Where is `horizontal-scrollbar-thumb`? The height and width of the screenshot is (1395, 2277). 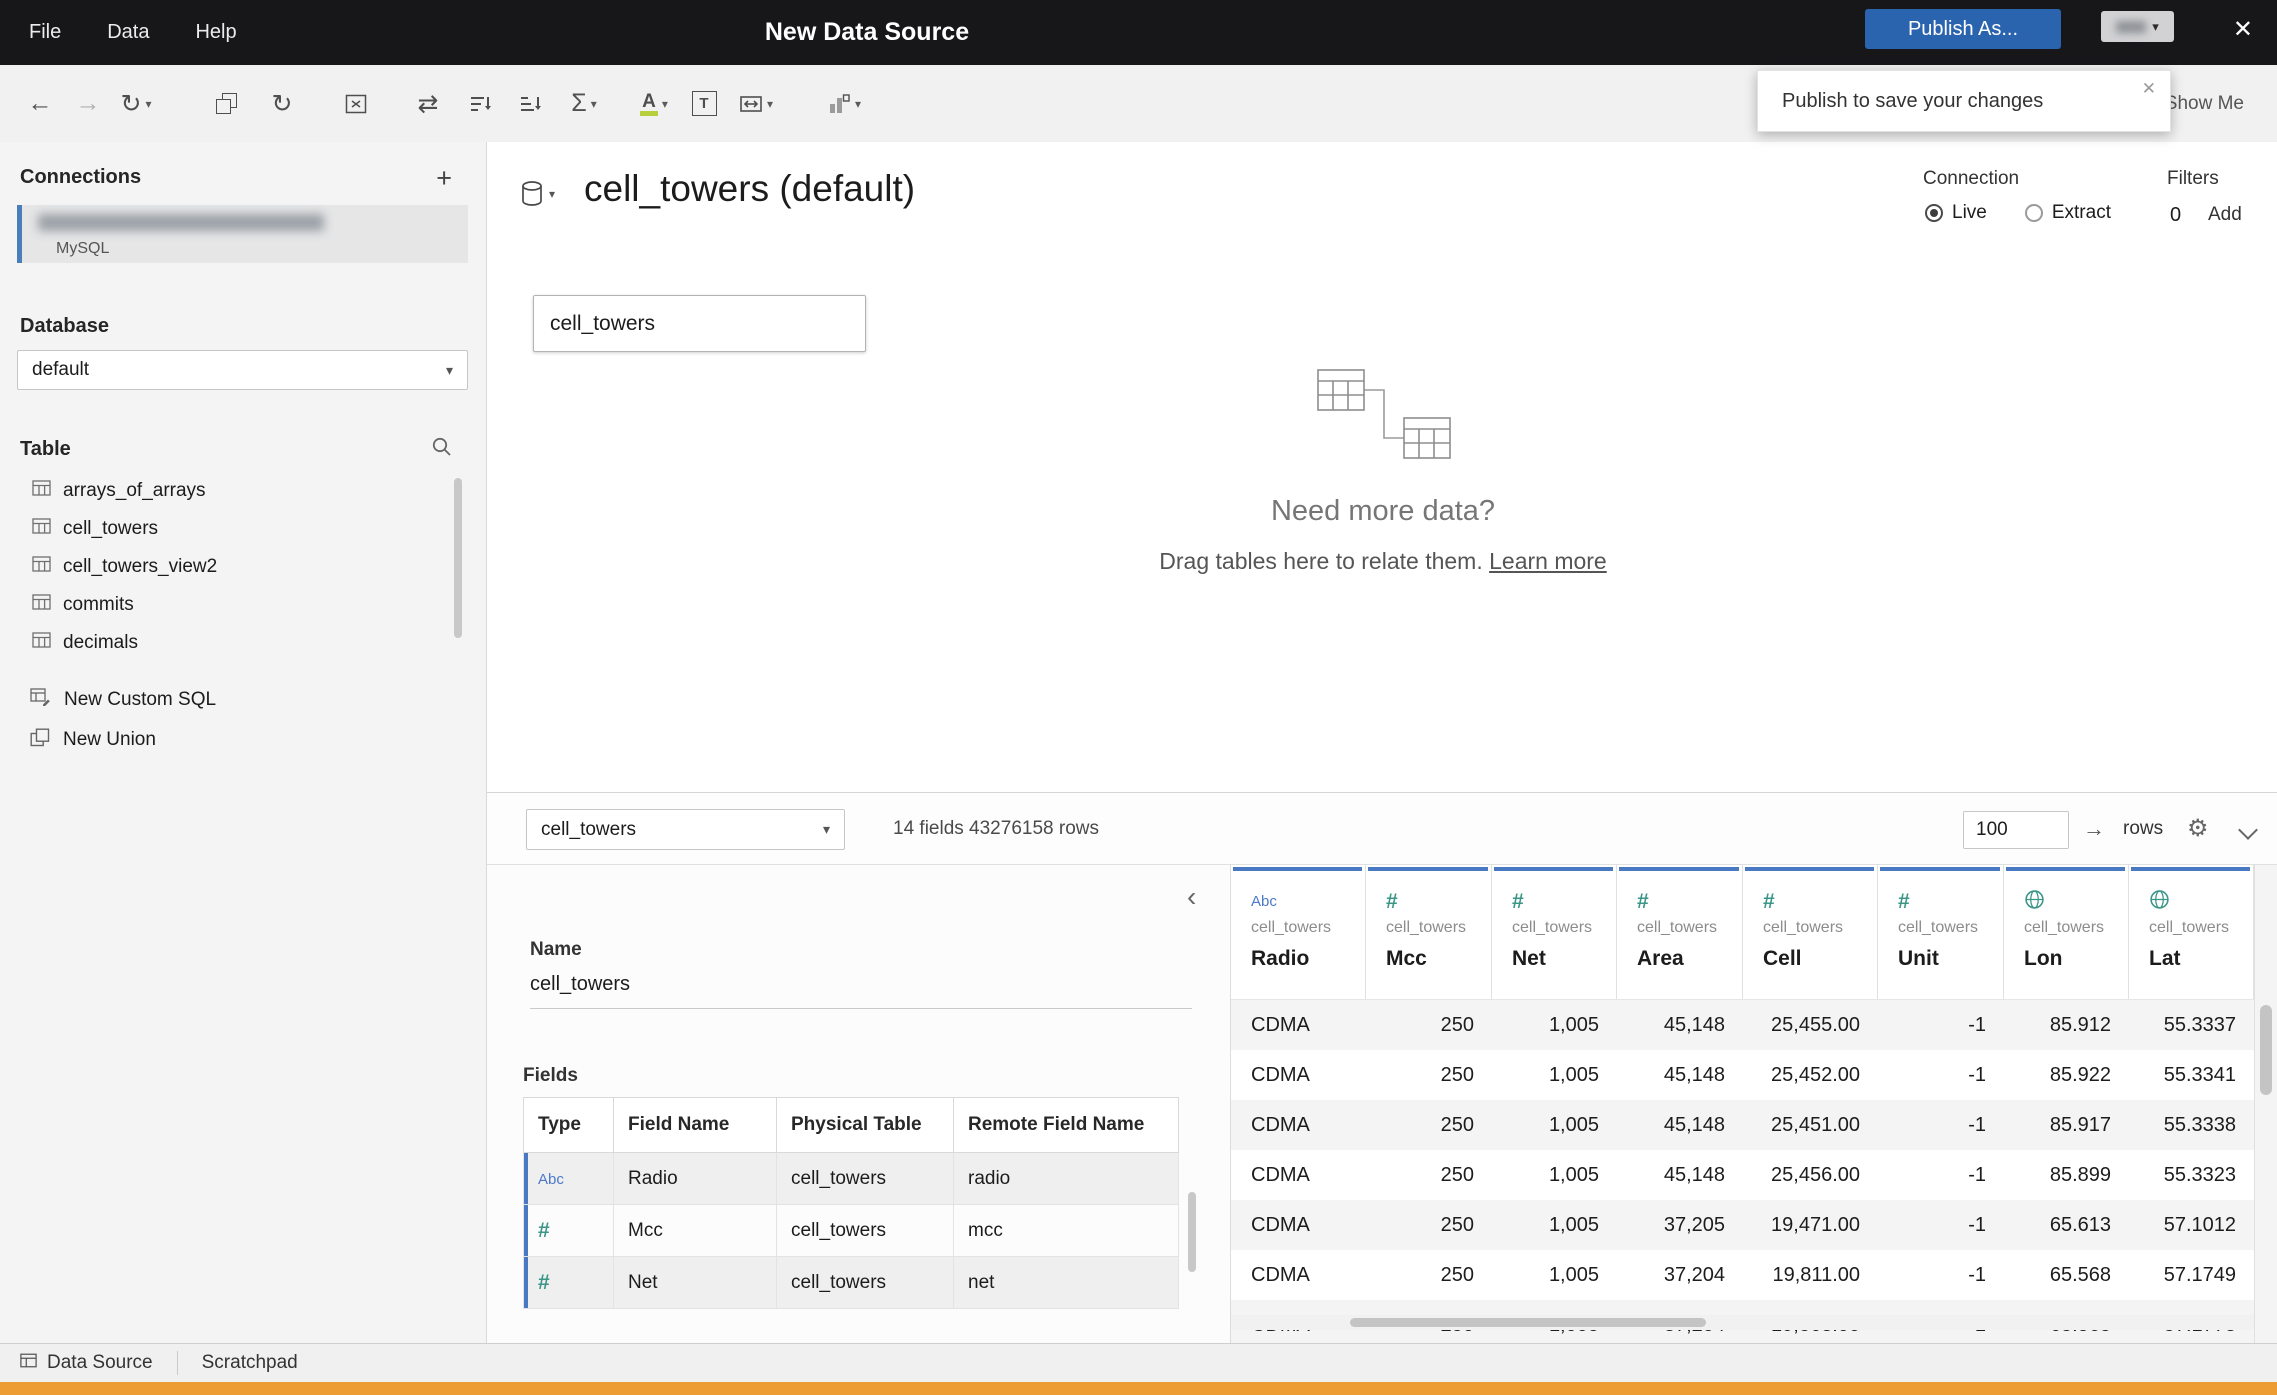
horizontal-scrollbar-thumb is located at coordinates (1528, 1322).